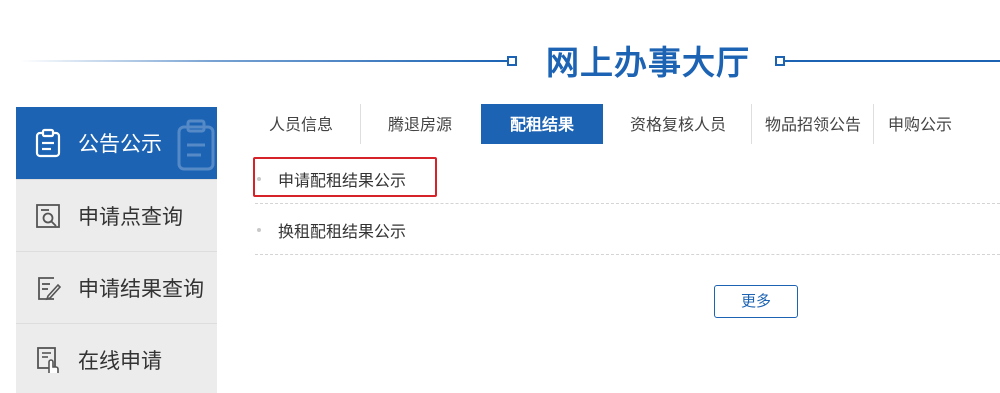 This screenshot has height=393, width=1000. What do you see at coordinates (892, 61) in the screenshot?
I see `header-divider-right` at bounding box center [892, 61].